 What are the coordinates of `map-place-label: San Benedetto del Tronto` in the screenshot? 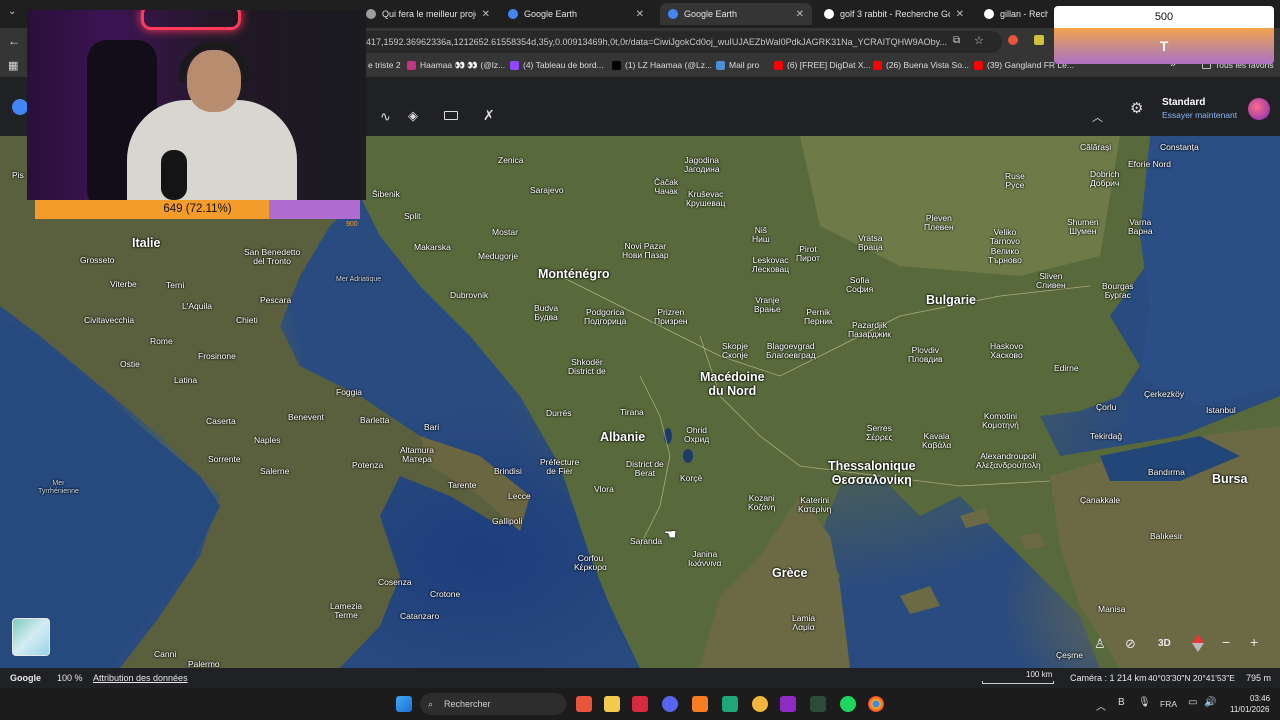 It's located at (272, 257).